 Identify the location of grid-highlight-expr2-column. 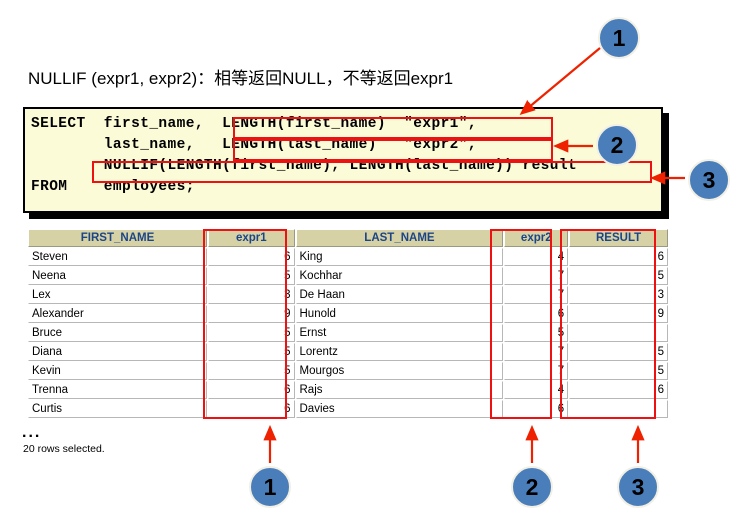
(521, 324).